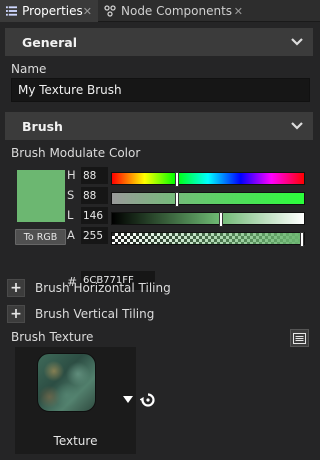 This screenshot has width=320, height=460. I want to click on section-title: General, so click(49, 42).